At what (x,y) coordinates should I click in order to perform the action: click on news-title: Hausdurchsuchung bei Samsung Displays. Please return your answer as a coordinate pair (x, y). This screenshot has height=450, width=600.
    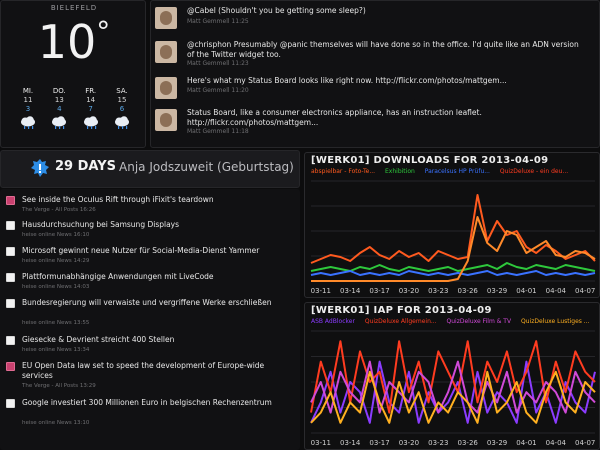
    Looking at the image, I should click on (101, 224).